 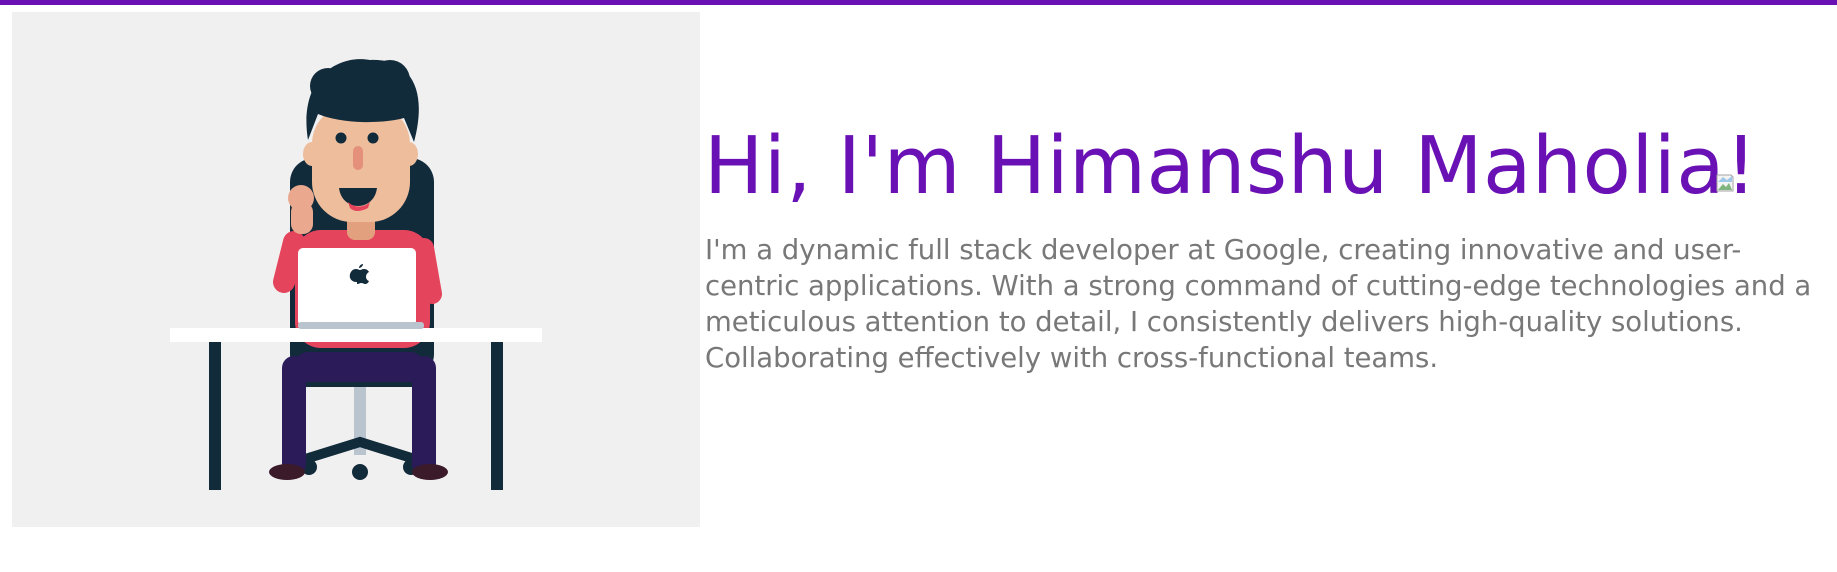 I want to click on broken-image-icon, so click(x=1725, y=183).